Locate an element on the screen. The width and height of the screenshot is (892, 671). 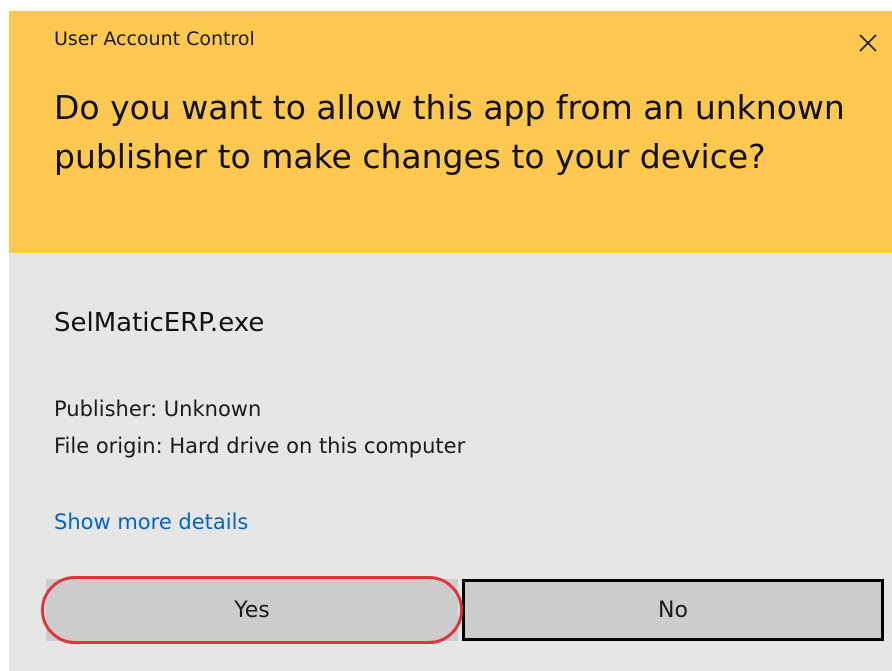
file-origin-info: File origin: Hard drive on this computer is located at coordinates (260, 446).